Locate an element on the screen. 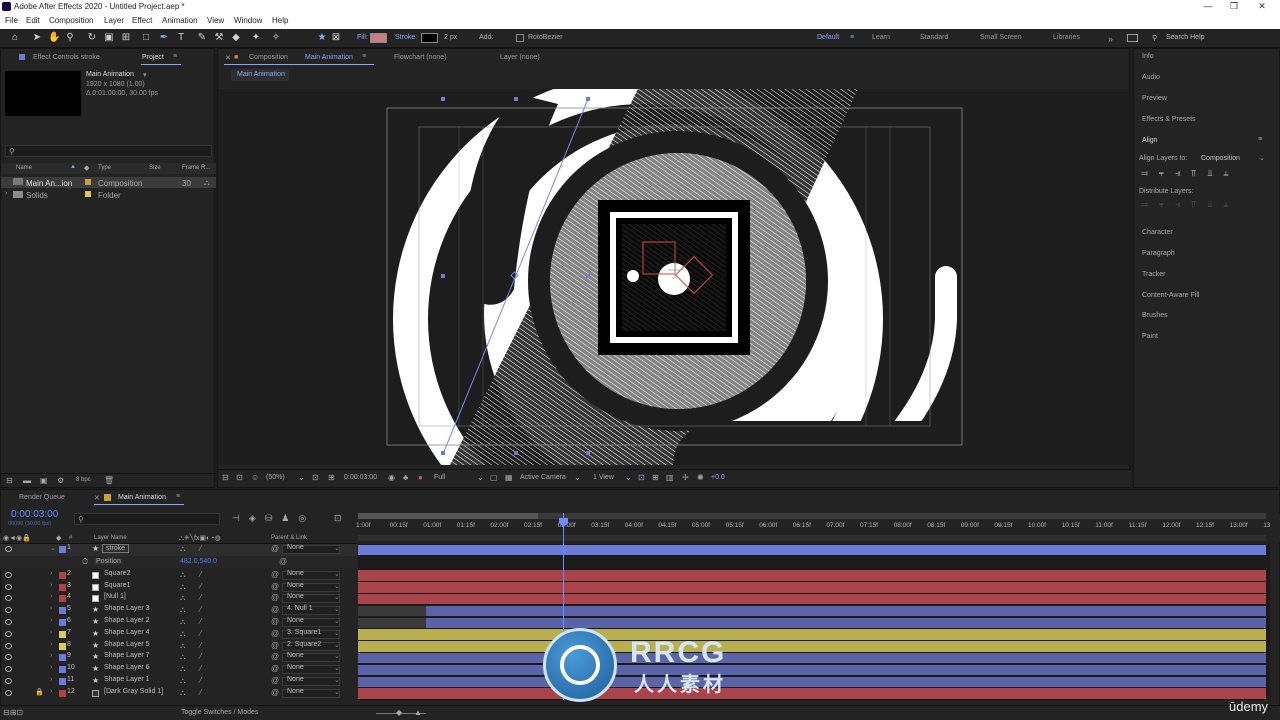 Image resolution: width=1280 pixels, height=720 pixels. add-label: Add: is located at coordinates (486, 37).